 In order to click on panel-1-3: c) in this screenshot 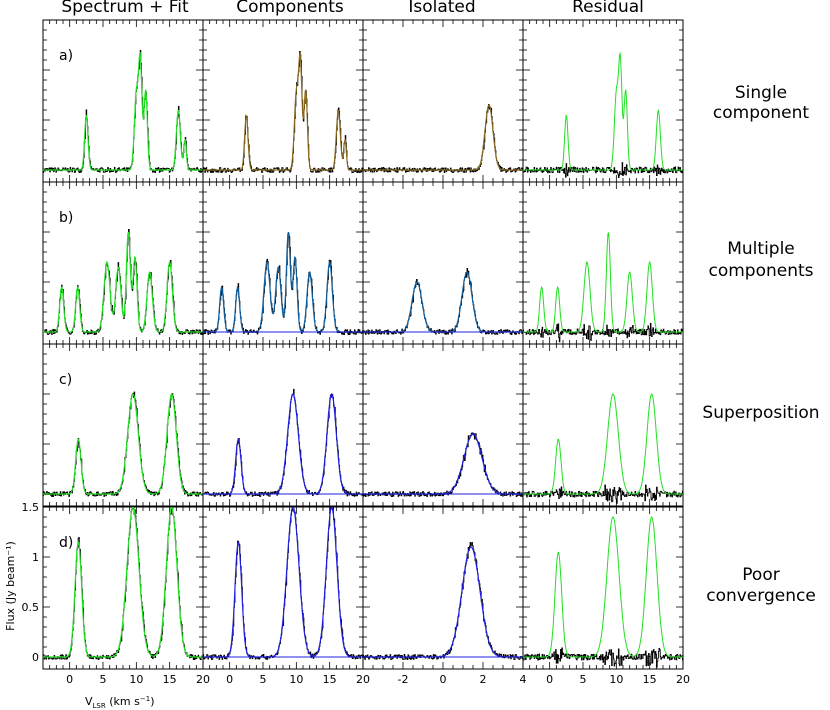, I will do `click(123, 425)`.